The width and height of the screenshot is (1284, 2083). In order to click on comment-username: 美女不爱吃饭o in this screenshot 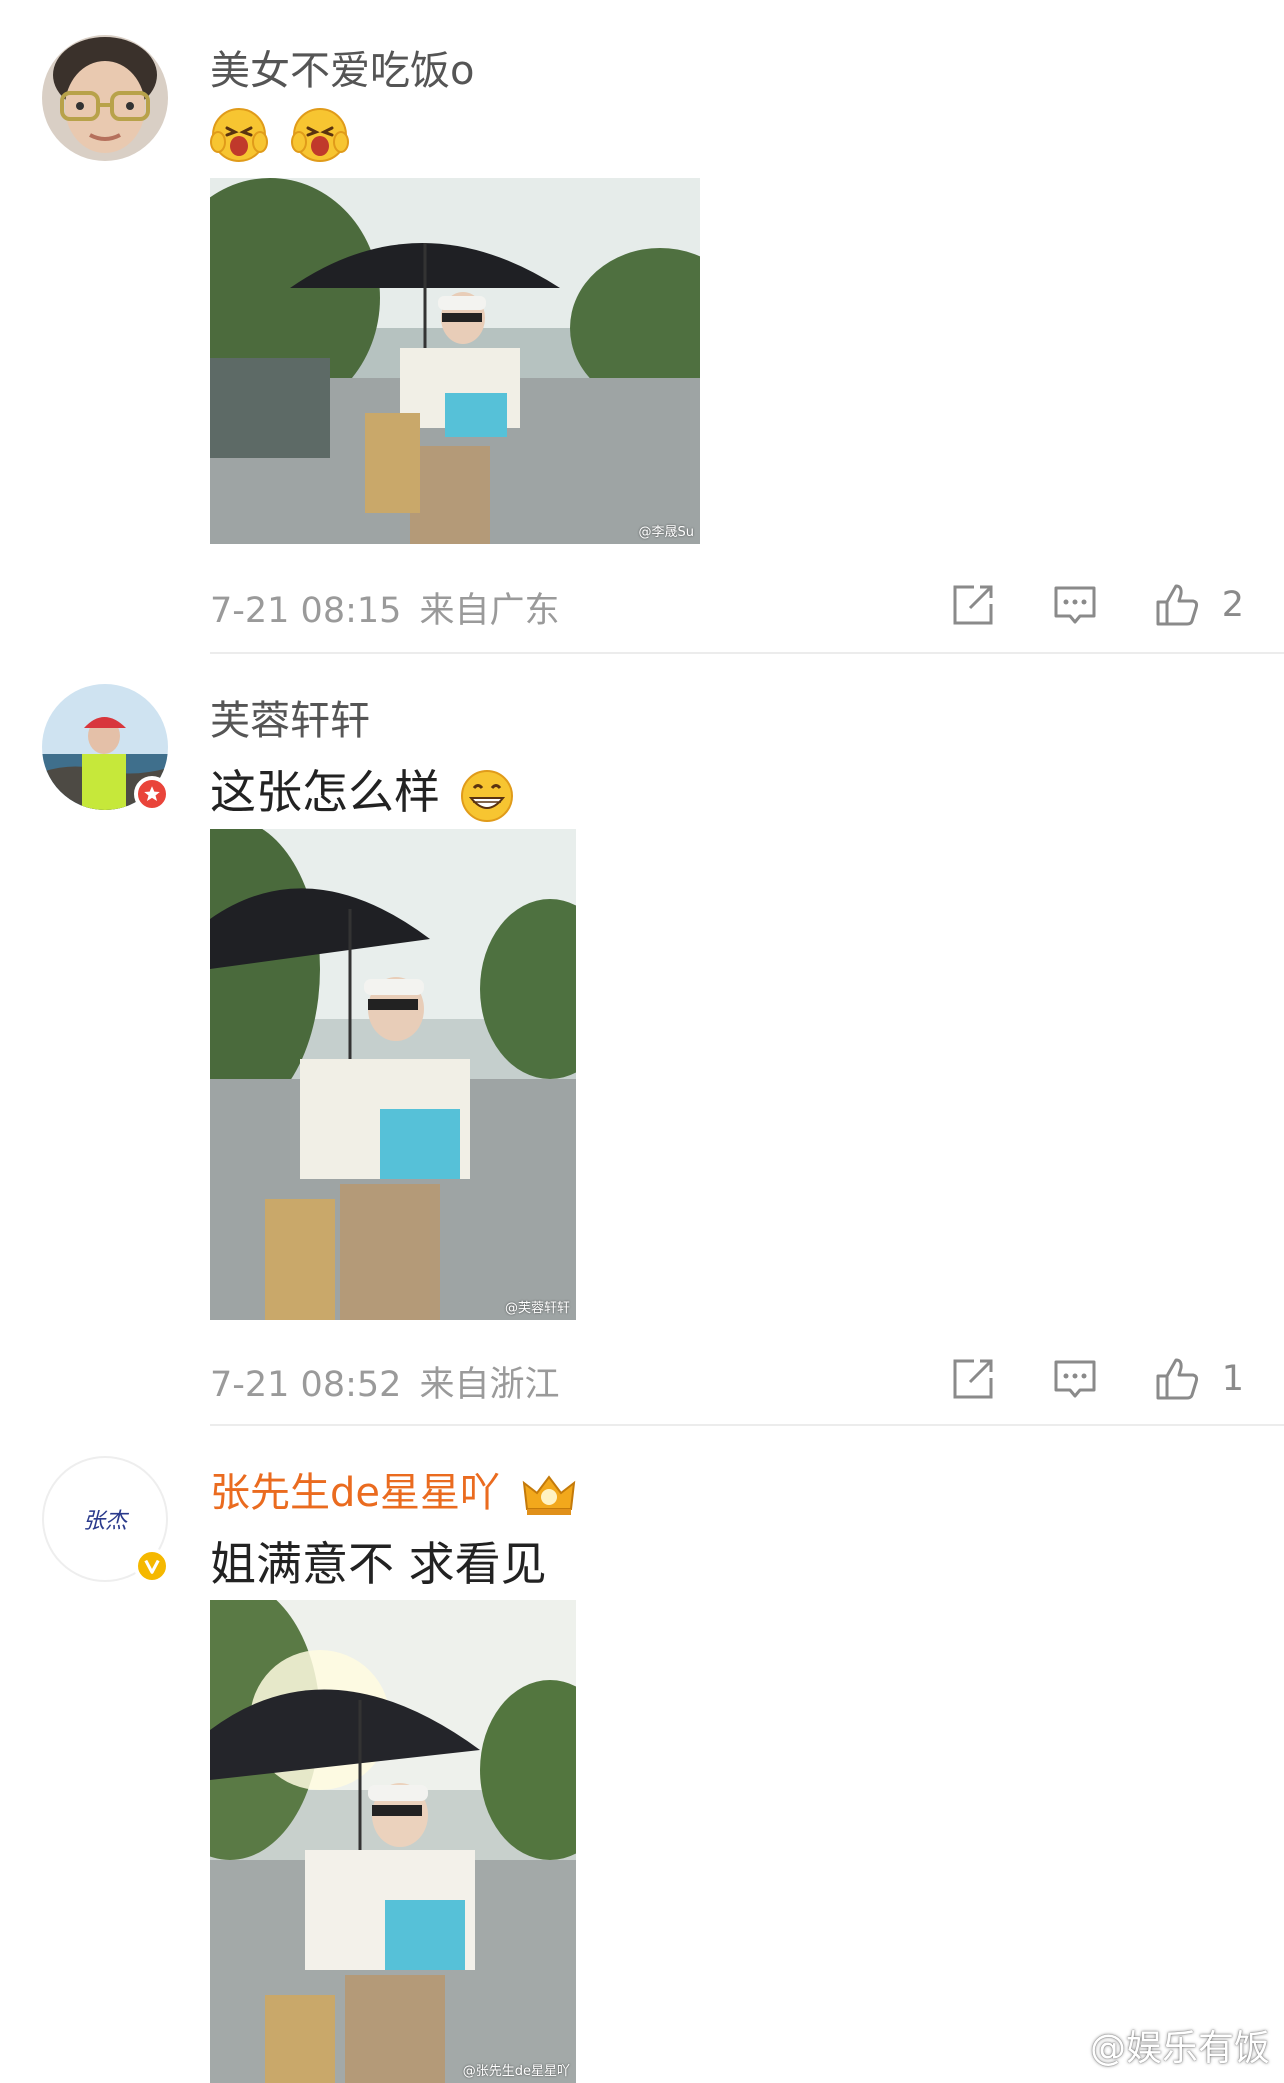, I will do `click(342, 67)`.